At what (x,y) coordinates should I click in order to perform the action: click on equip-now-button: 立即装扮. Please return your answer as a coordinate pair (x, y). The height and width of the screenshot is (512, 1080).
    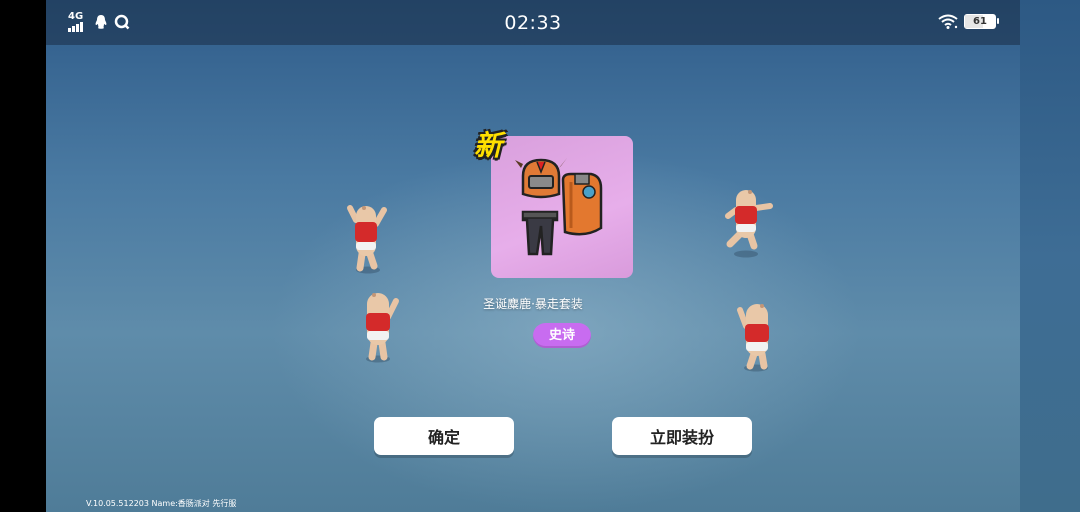
    Looking at the image, I should click on (682, 436).